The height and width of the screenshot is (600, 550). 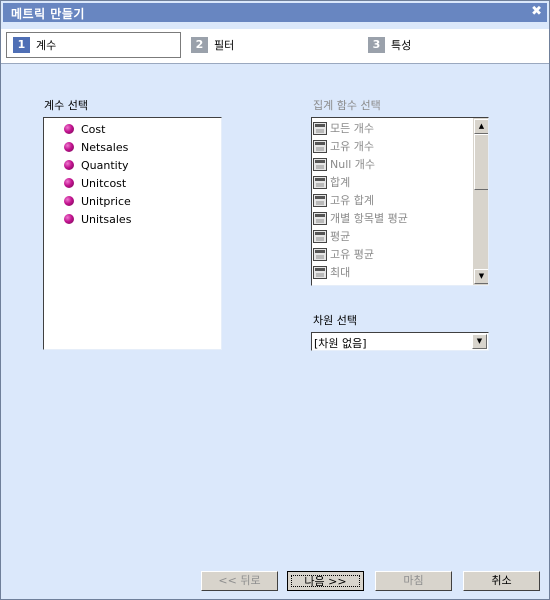 I want to click on step-filter: 2 필터, so click(x=212, y=45).